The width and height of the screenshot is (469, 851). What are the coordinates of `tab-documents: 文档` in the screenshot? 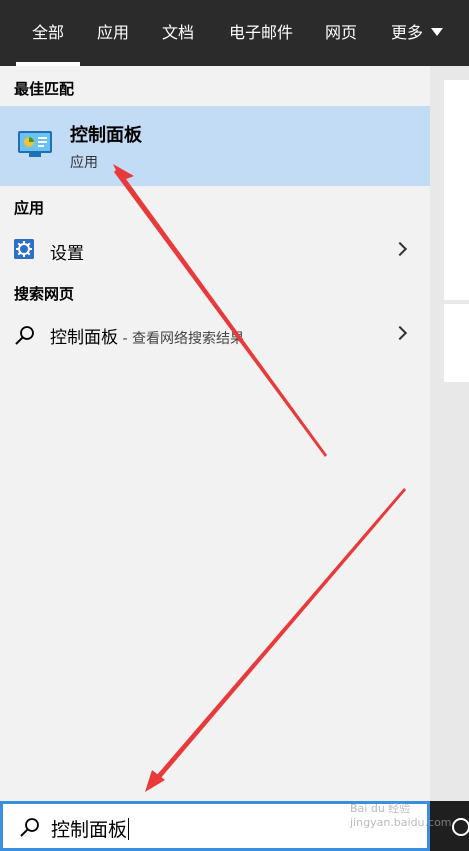 It's located at (178, 33).